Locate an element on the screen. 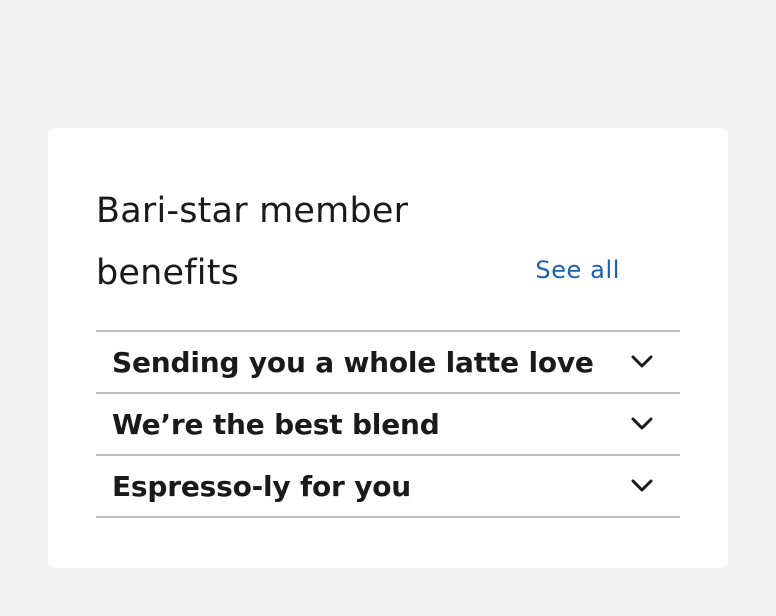 The width and height of the screenshot is (776, 616). card-title: Bari-star member benefits is located at coordinates (252, 242).